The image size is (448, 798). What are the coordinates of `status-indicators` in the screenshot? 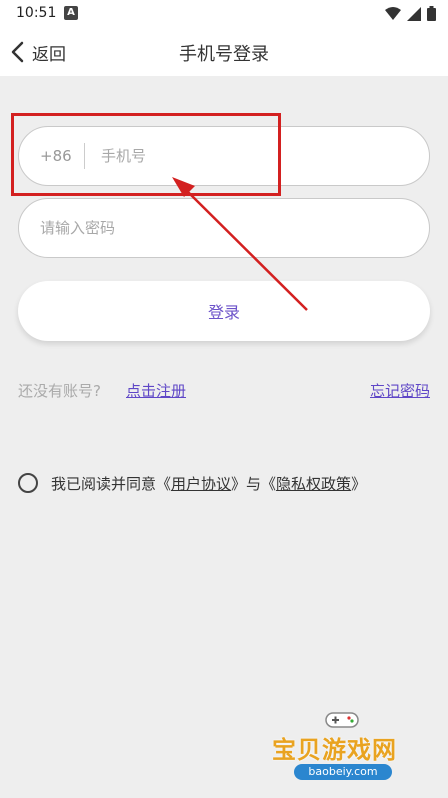 It's located at (410, 13).